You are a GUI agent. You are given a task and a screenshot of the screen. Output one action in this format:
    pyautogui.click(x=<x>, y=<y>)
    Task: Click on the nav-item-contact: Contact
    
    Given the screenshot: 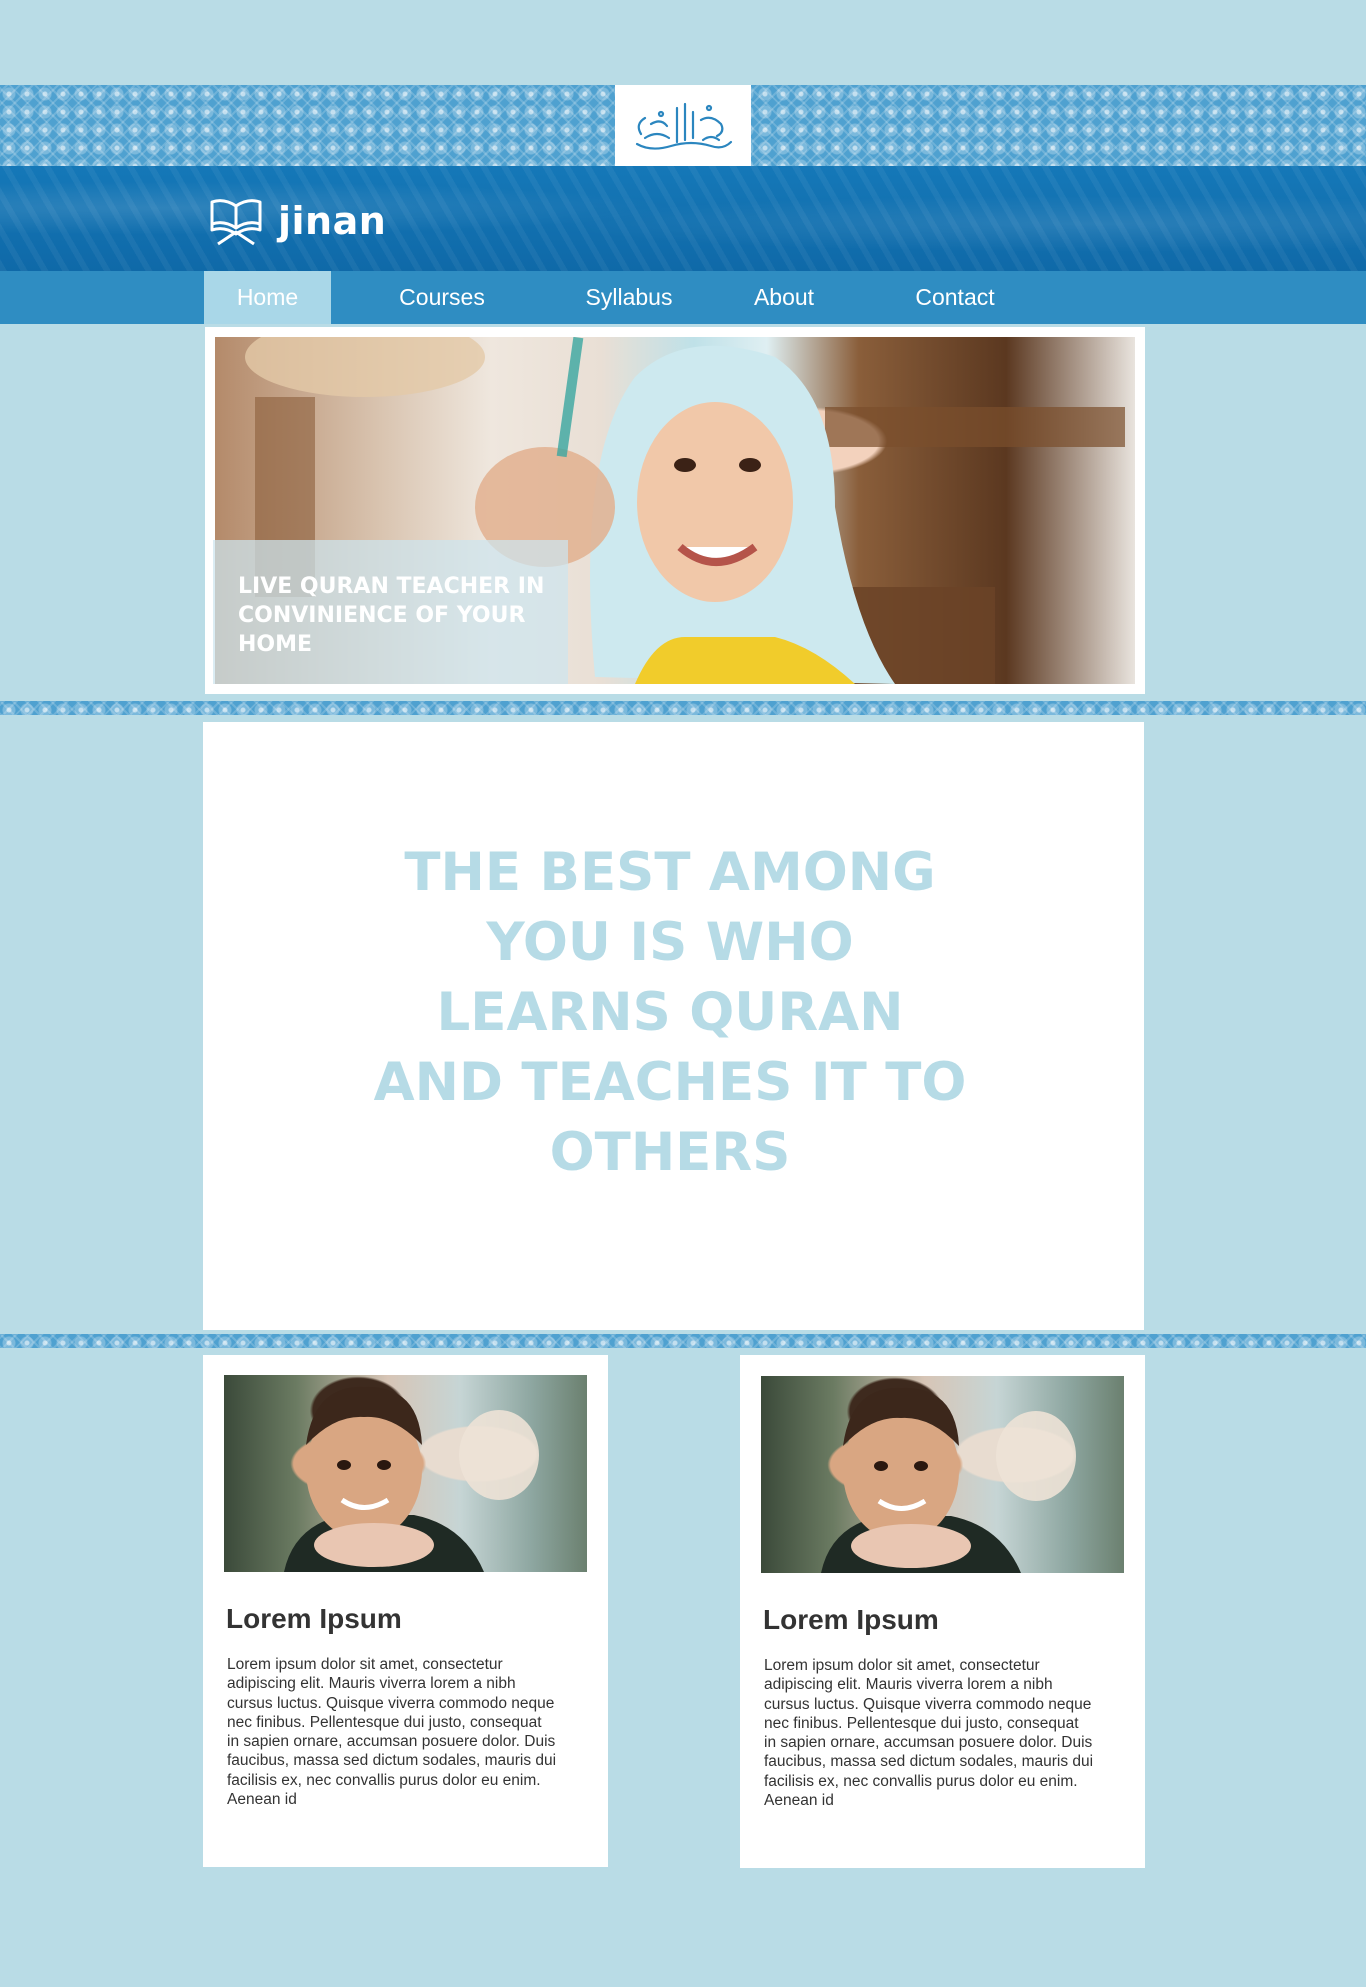 What is the action you would take?
    pyautogui.click(x=955, y=297)
    